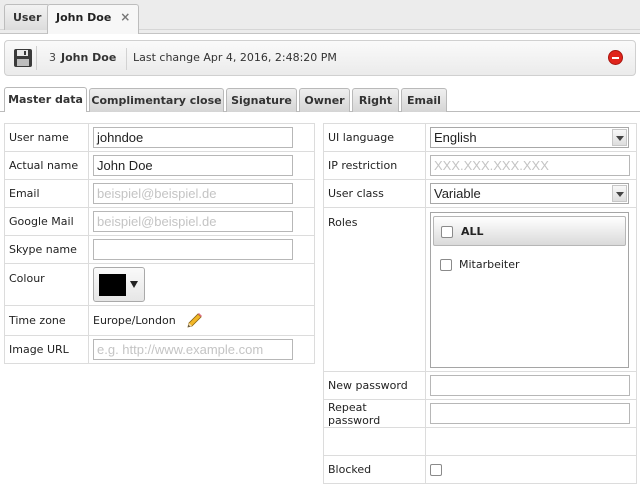 The width and height of the screenshot is (640, 485). Describe the element at coordinates (112, 285) in the screenshot. I see `colour-swatch` at that location.